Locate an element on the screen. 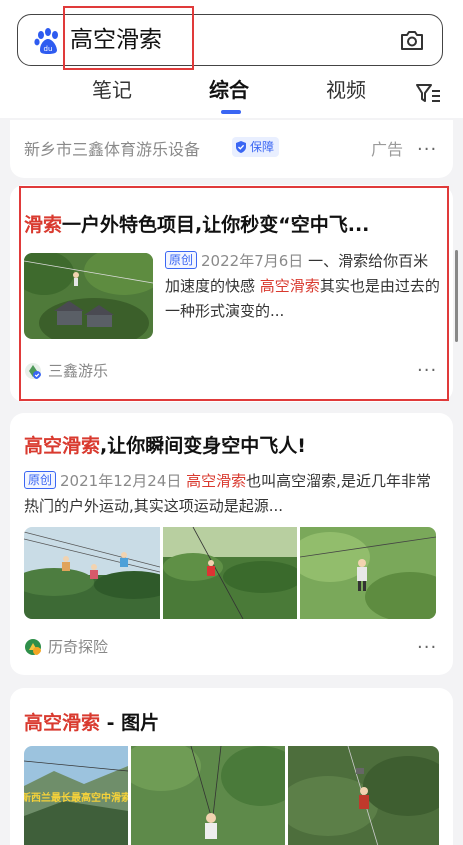 This screenshot has height=845, width=463. ziplining-group-photo is located at coordinates (92, 573).